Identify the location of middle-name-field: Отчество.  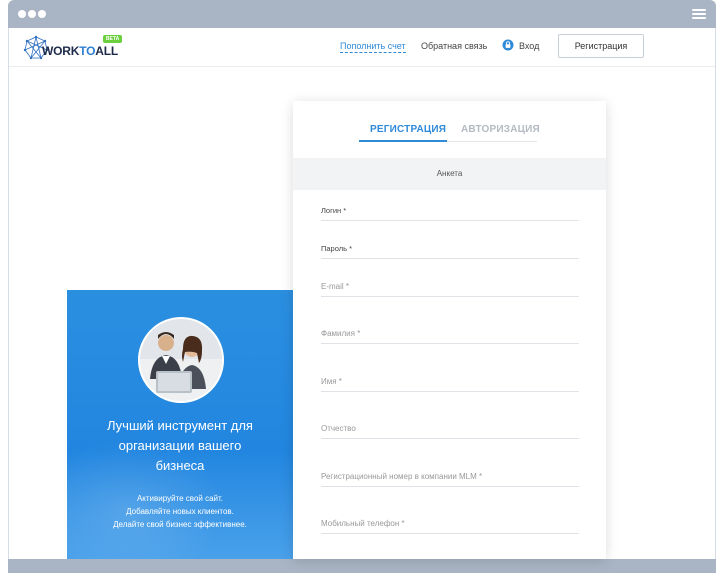
(450, 430).